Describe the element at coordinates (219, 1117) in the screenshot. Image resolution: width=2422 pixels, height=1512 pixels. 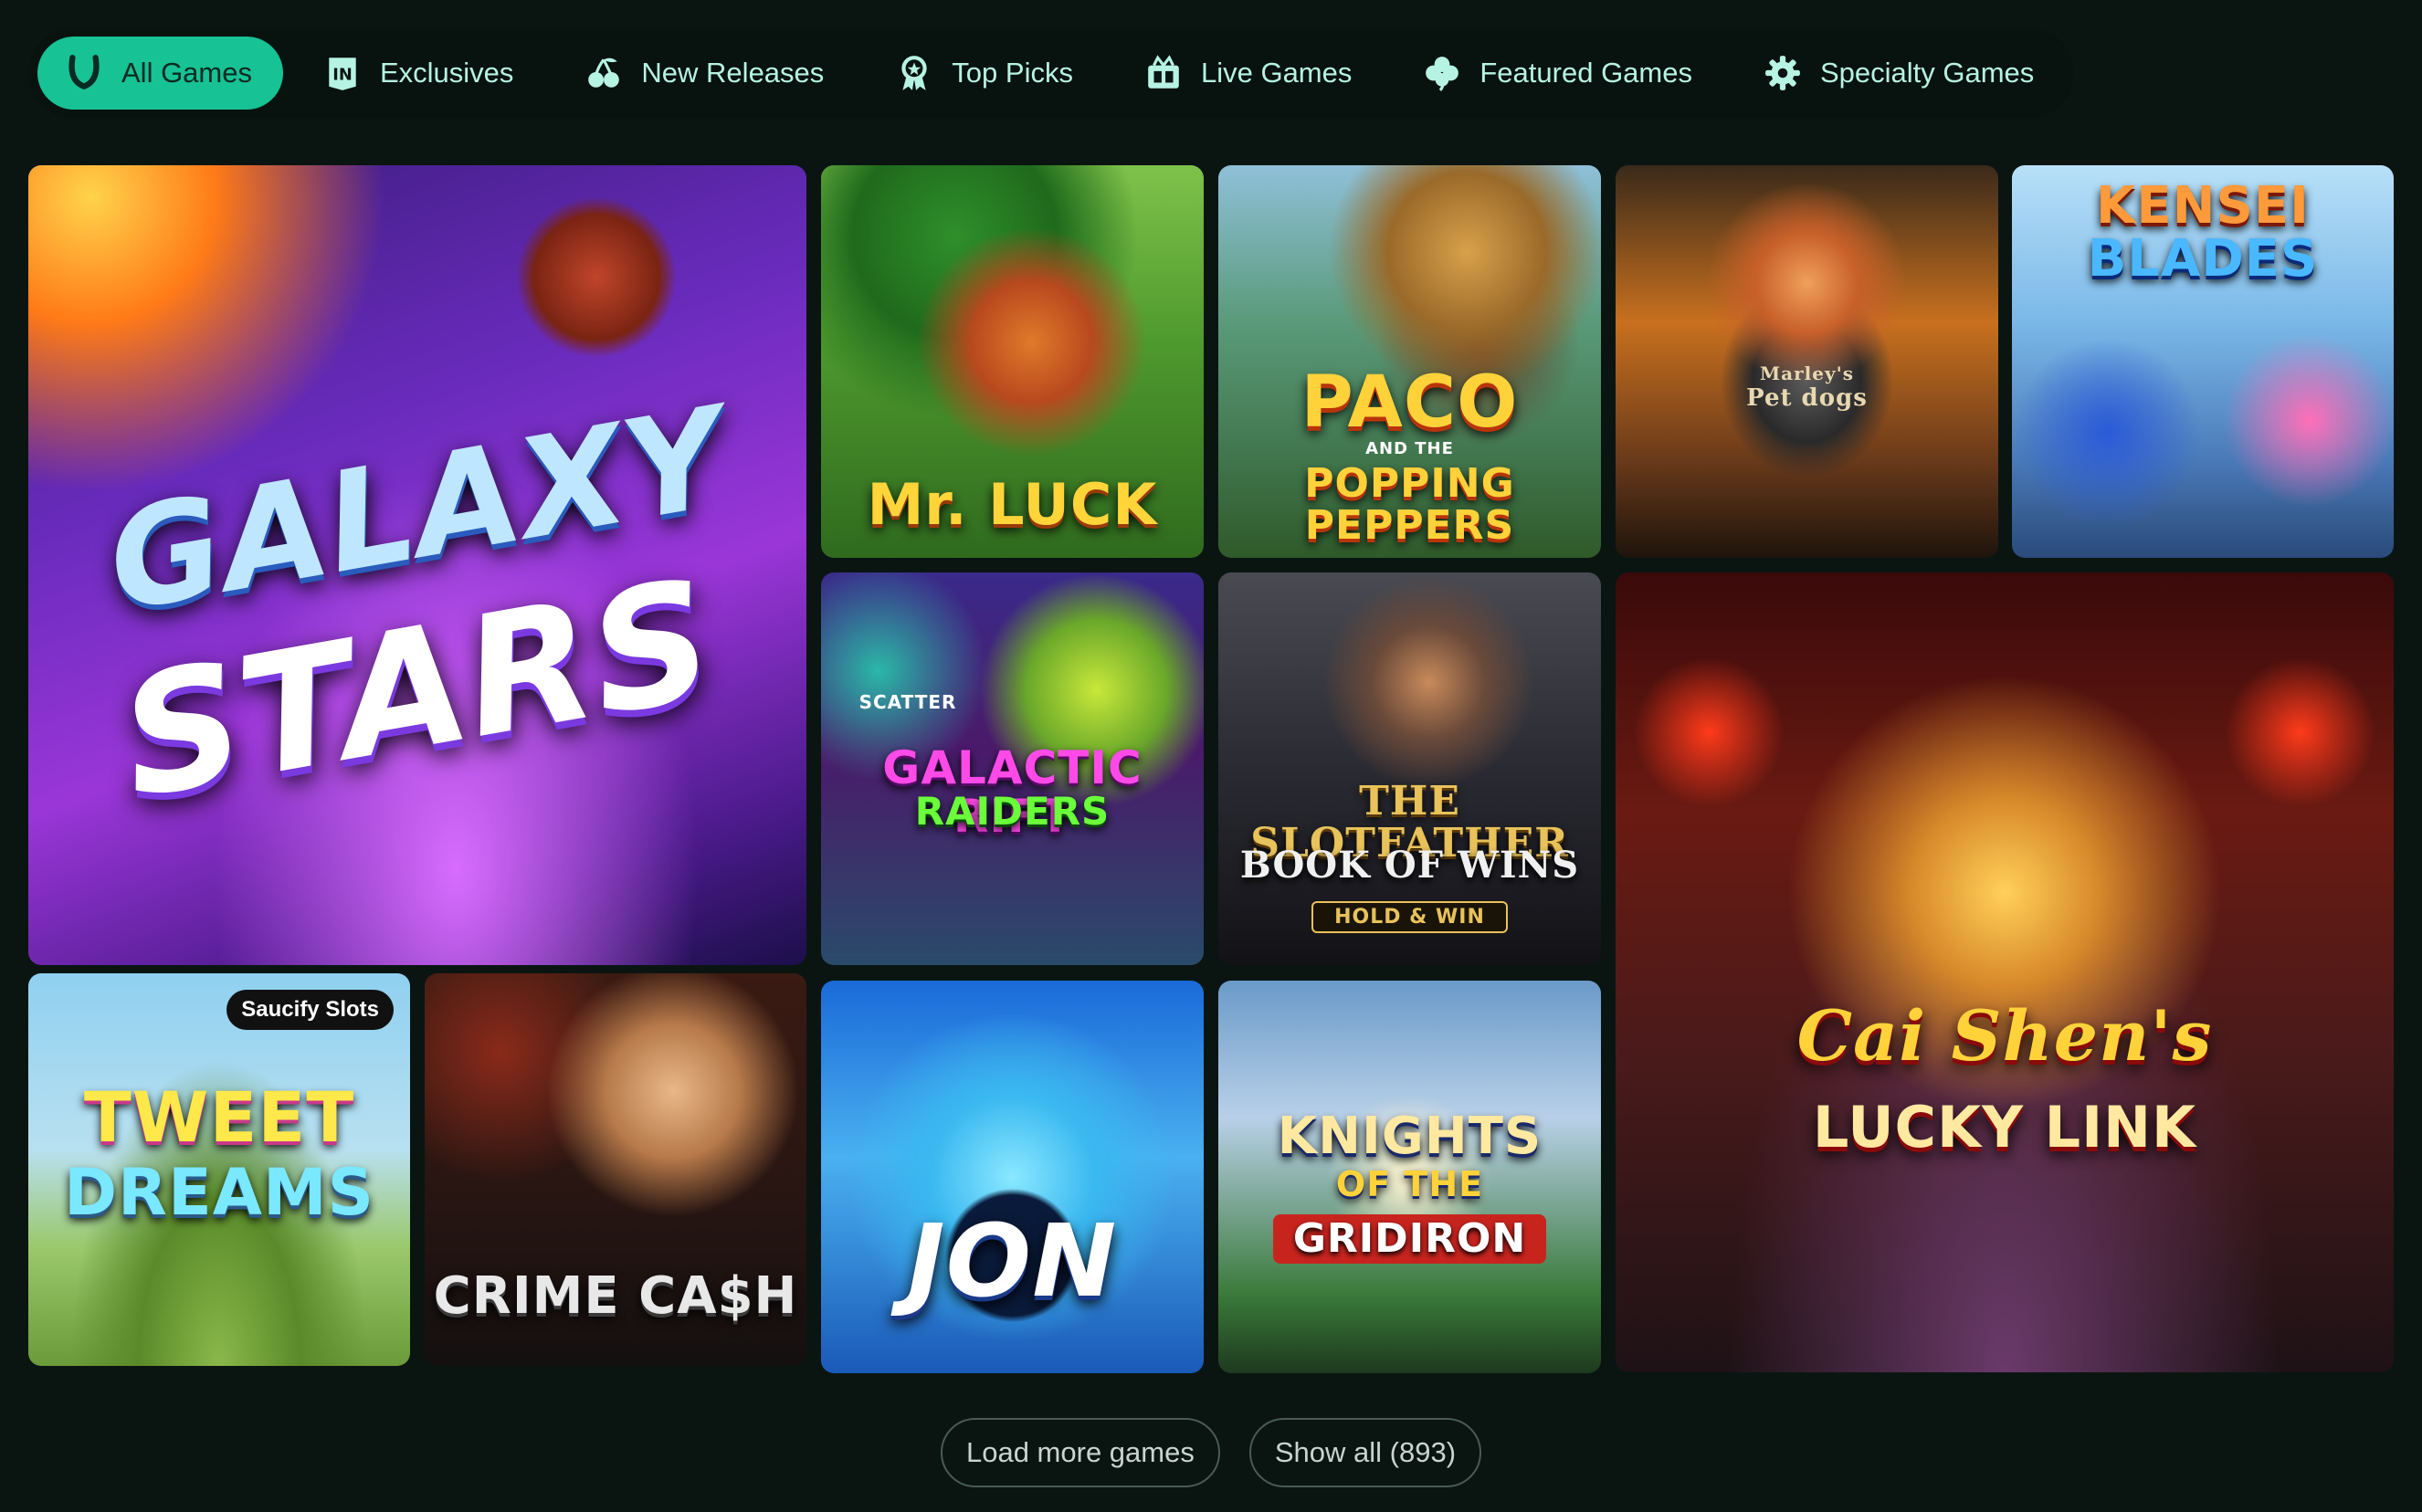
I see `game-title: TWEET` at that location.